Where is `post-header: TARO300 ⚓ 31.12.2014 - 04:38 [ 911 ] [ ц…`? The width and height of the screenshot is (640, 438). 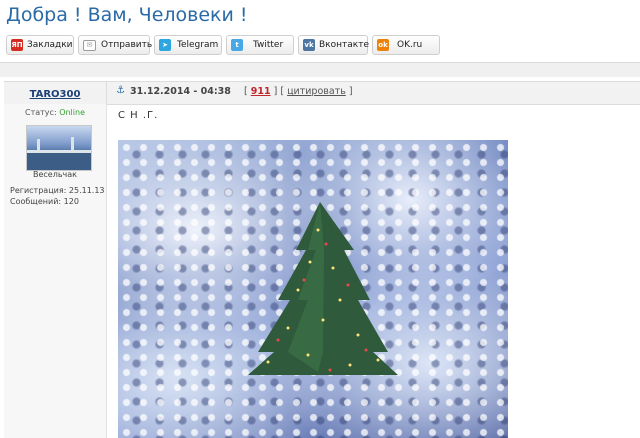 post-header: TARO300 ⚓ 31.12.2014 - 04:38 [ 911 ] [ ц… is located at coordinates (322, 93).